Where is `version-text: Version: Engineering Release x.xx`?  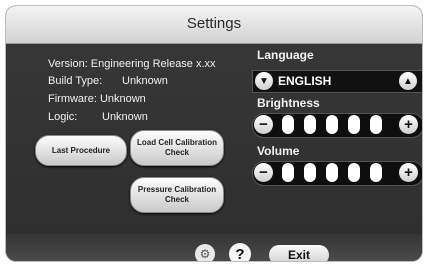 version-text: Version: Engineering Release x.xx is located at coordinates (132, 64).